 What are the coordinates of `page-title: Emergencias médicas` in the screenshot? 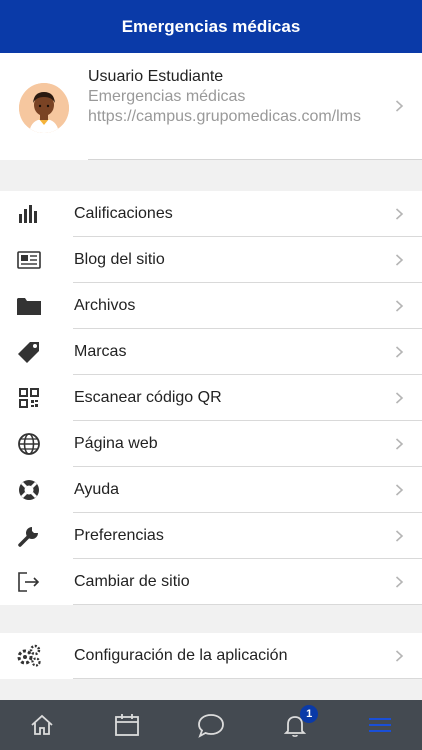 It's located at (211, 26).